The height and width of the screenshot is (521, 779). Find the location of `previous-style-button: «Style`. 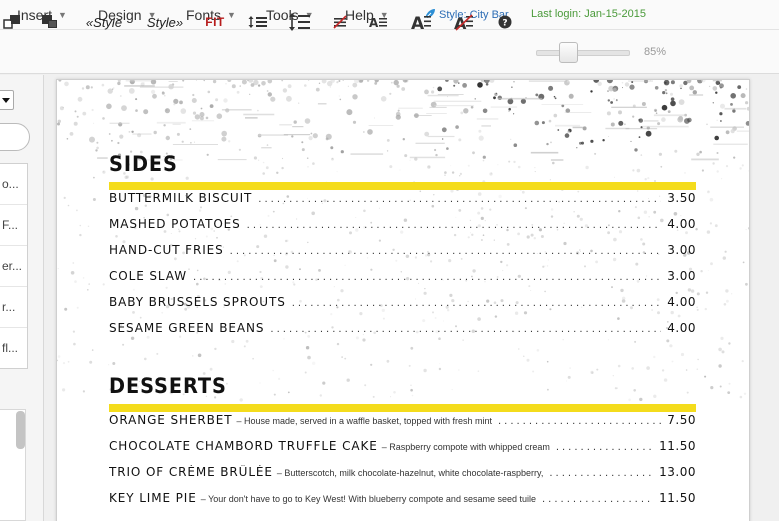

previous-style-button: «Style is located at coordinates (104, 22).